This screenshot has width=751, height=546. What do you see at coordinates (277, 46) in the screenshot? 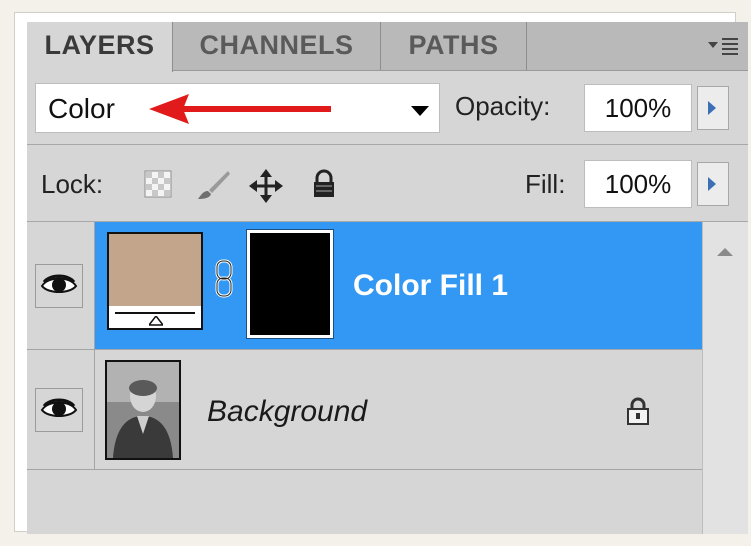
I see `tab-channels: CHANNELS` at bounding box center [277, 46].